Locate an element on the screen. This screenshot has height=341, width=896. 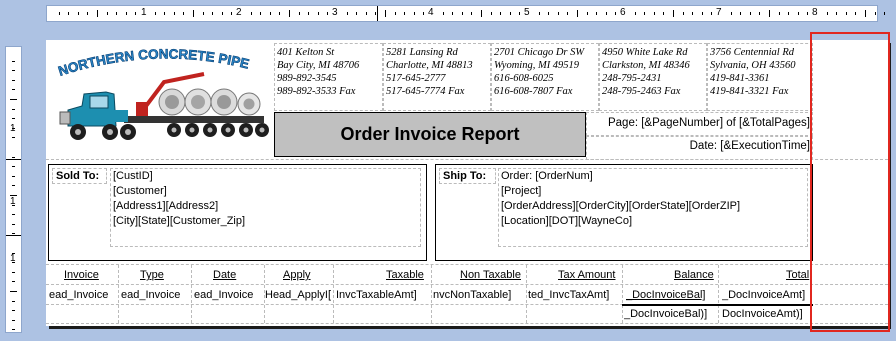
company-logo: NORTHERN CONCRETE PIPE is located at coordinates (163, 101).